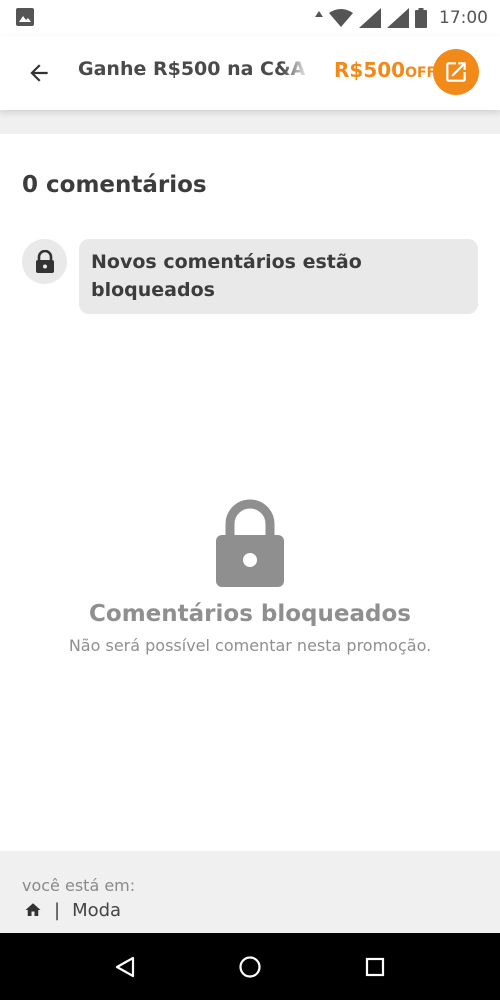  I want to click on data-arrows-icon, so click(319, 14).